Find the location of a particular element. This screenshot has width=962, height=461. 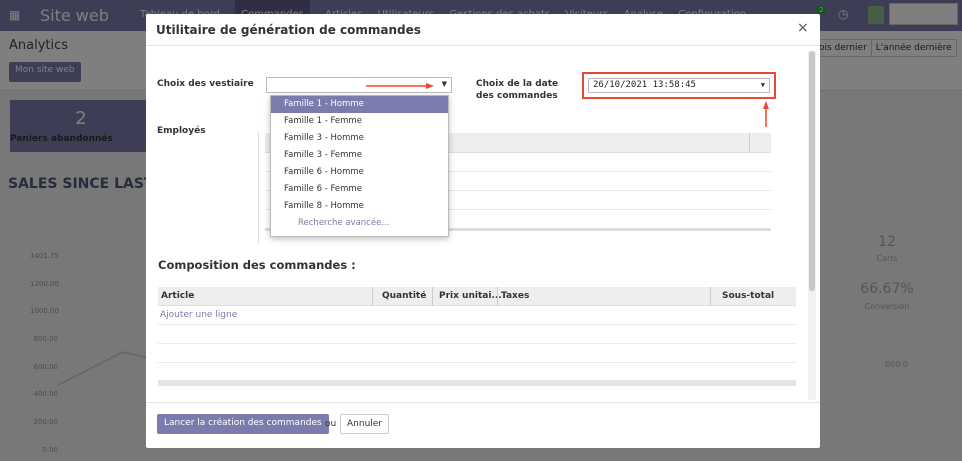

annotation-arrows is located at coordinates (567, 105).